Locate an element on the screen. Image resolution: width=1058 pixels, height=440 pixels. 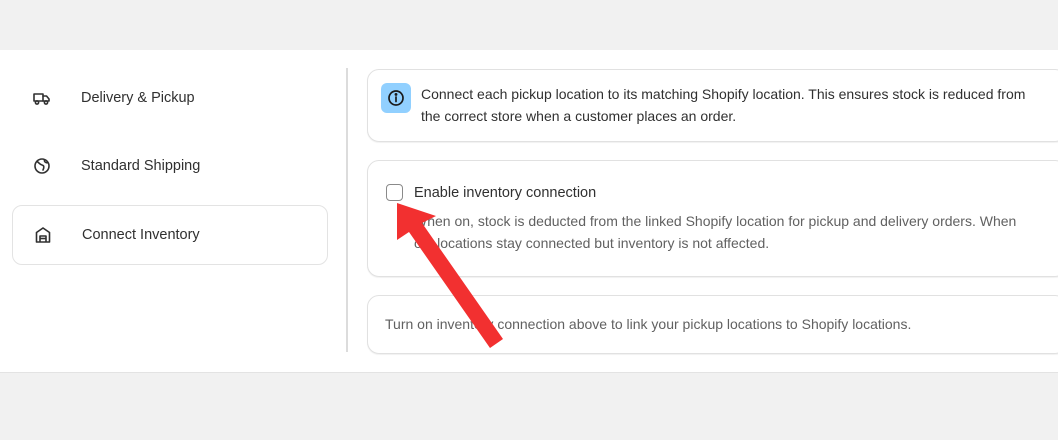
enable-inventory-label: Enable inventory connection is located at coordinates (505, 193).